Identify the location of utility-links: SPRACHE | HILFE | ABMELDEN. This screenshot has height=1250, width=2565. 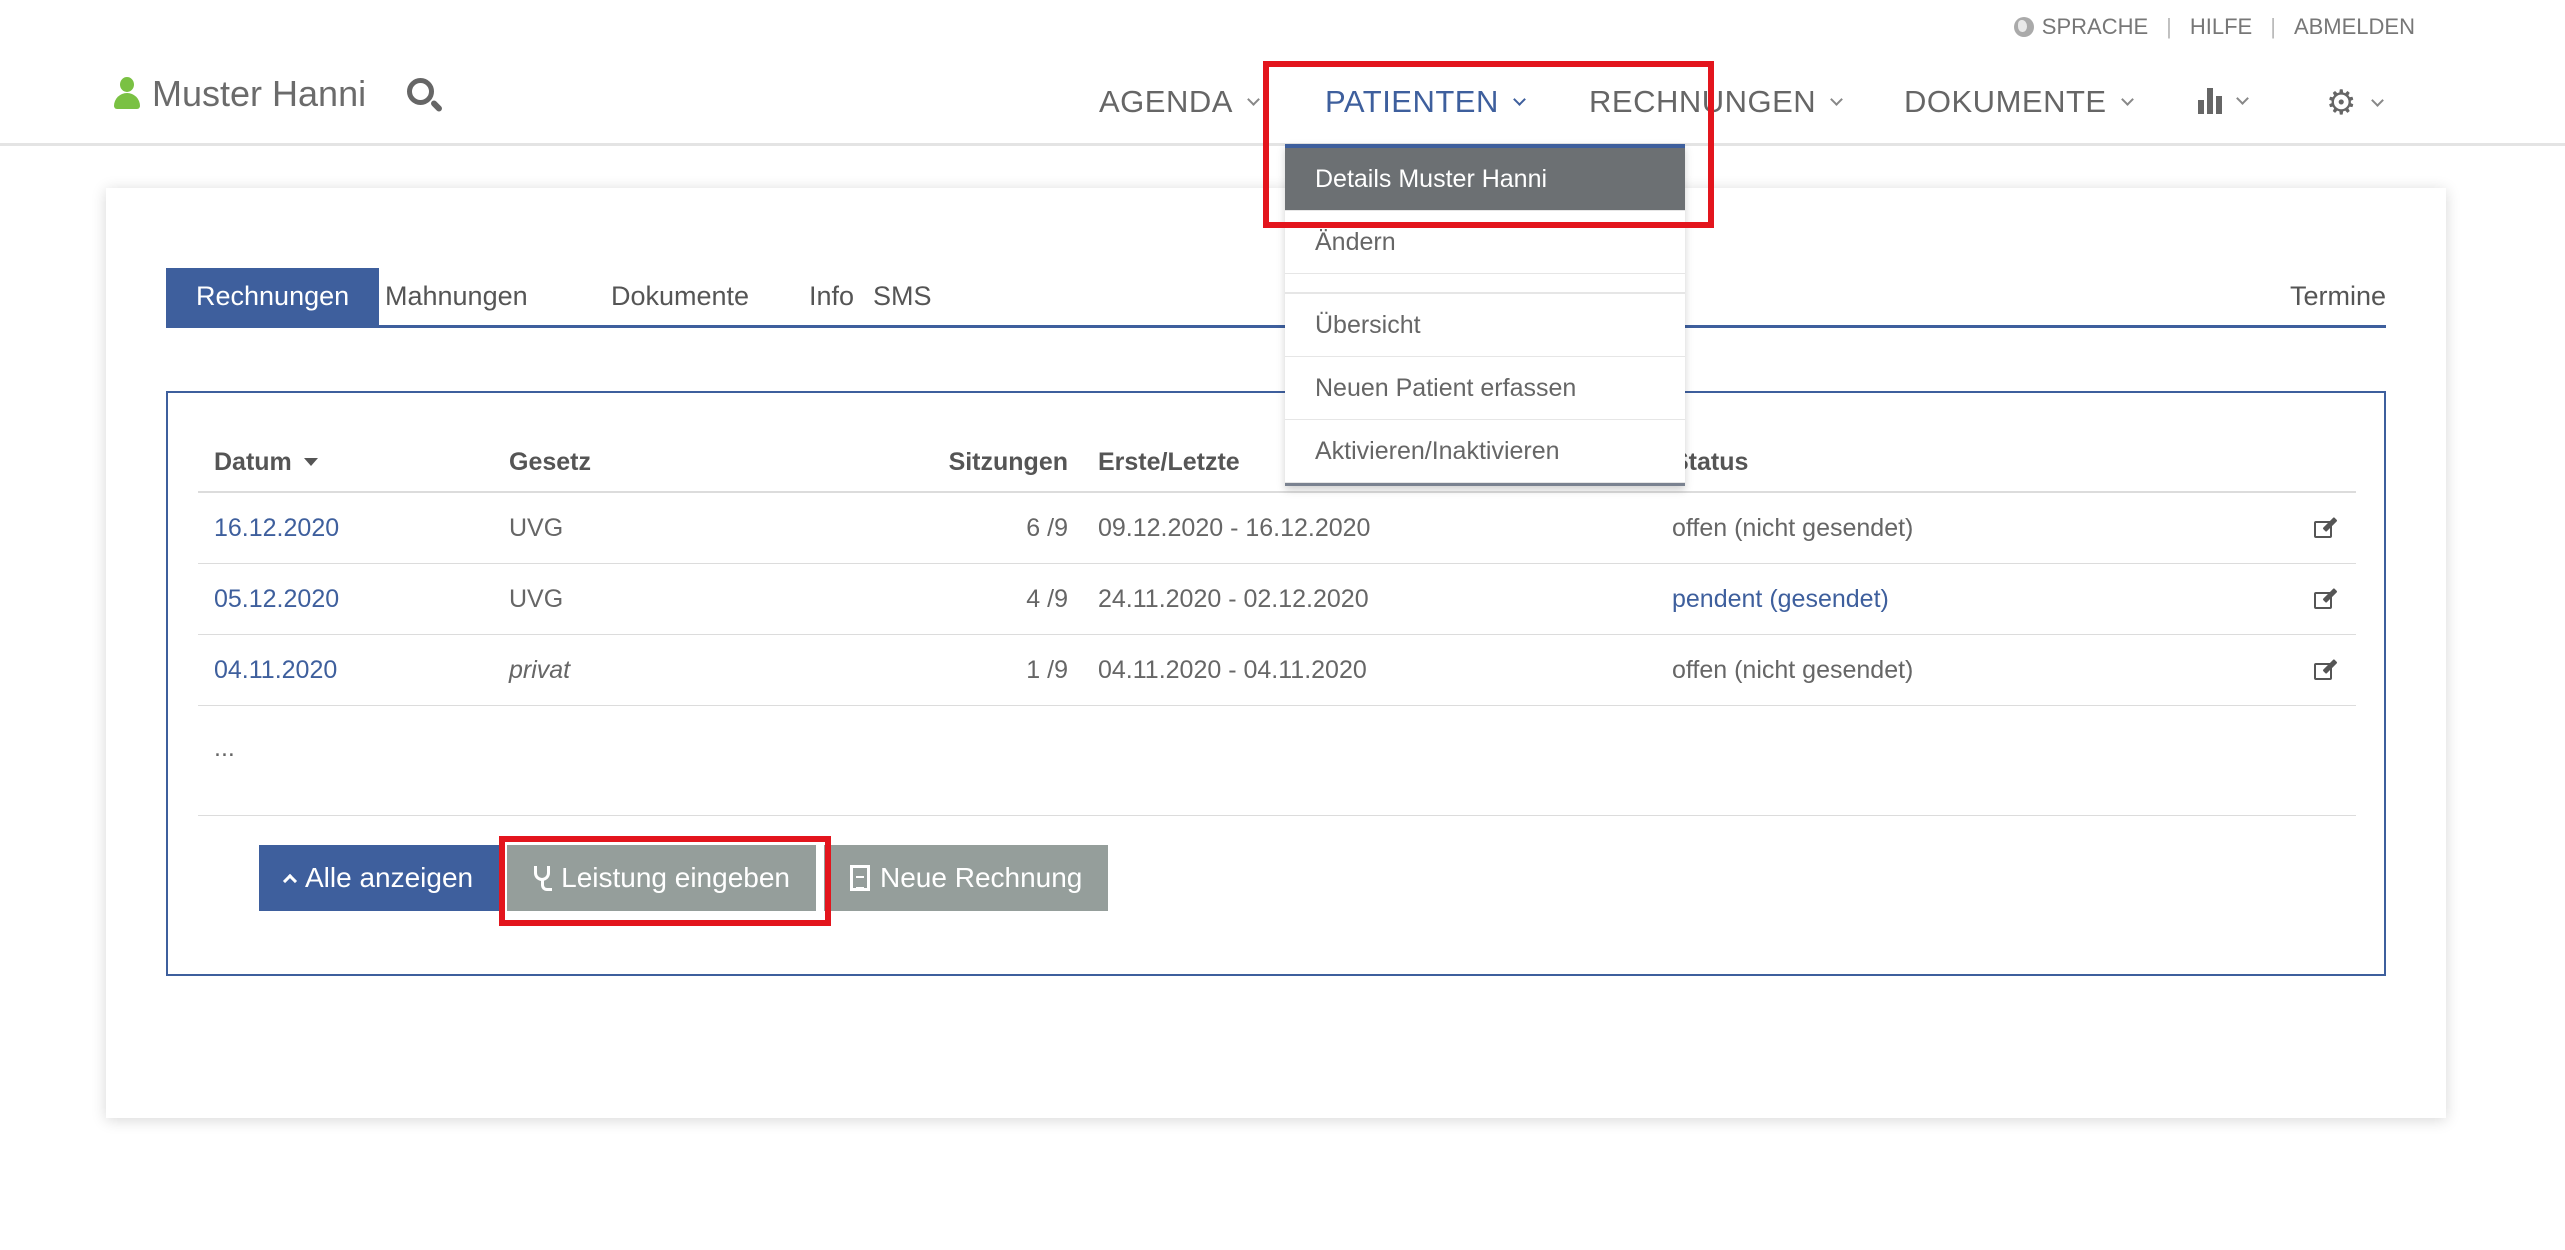
(2214, 27).